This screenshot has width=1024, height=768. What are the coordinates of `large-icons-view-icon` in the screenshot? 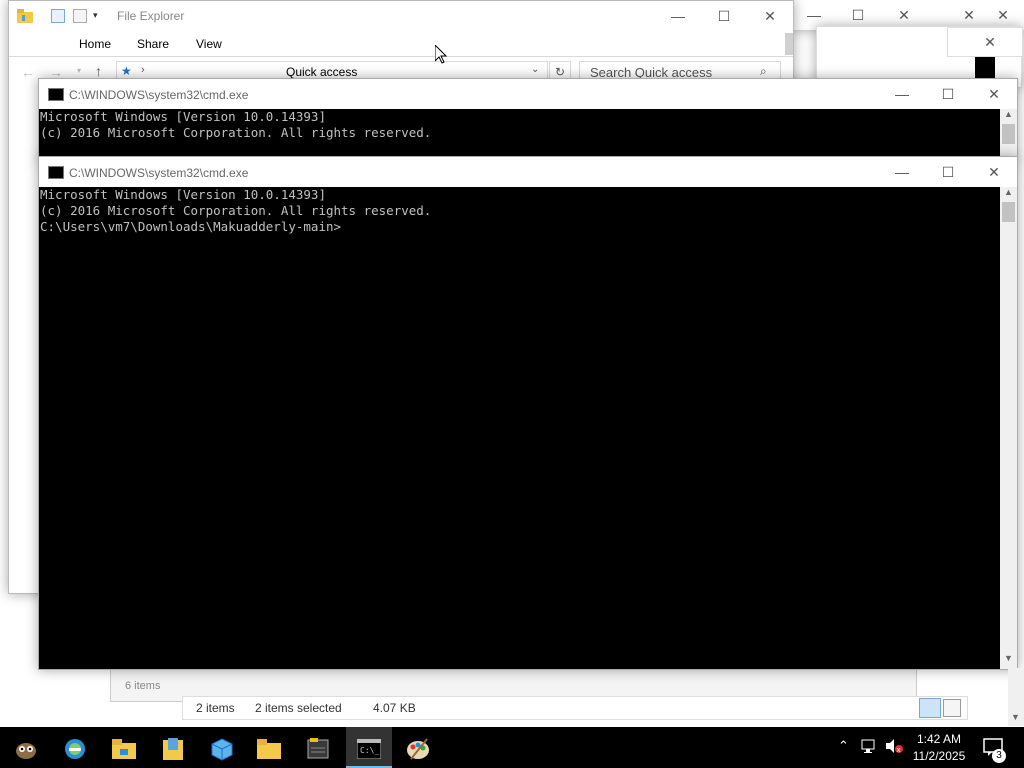 It's located at (952, 708).